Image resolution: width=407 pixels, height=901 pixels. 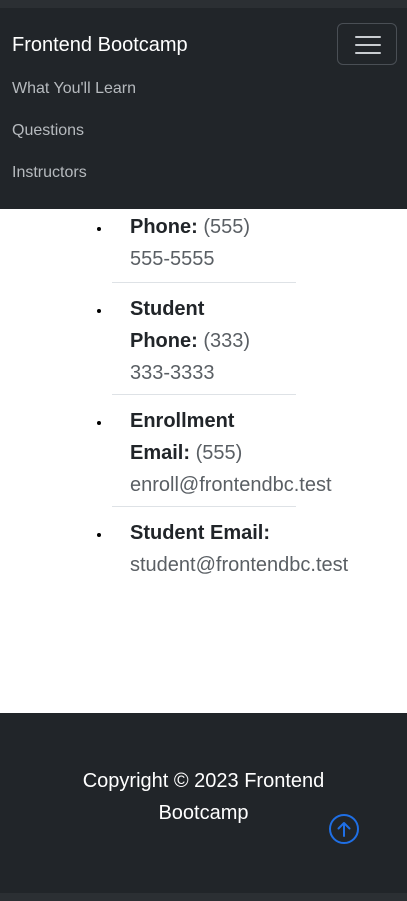 What do you see at coordinates (239, 565) in the screenshot?
I see `contact-value: student@frontendbc.test` at bounding box center [239, 565].